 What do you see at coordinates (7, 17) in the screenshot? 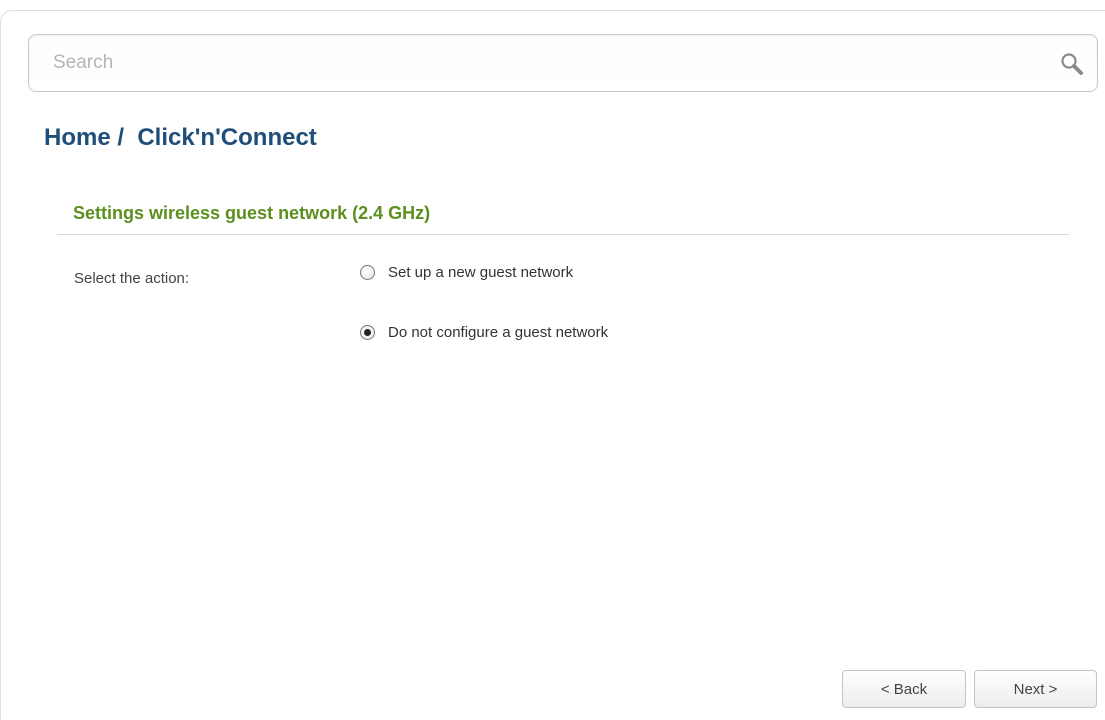
I see `panel-border-corner` at bounding box center [7, 17].